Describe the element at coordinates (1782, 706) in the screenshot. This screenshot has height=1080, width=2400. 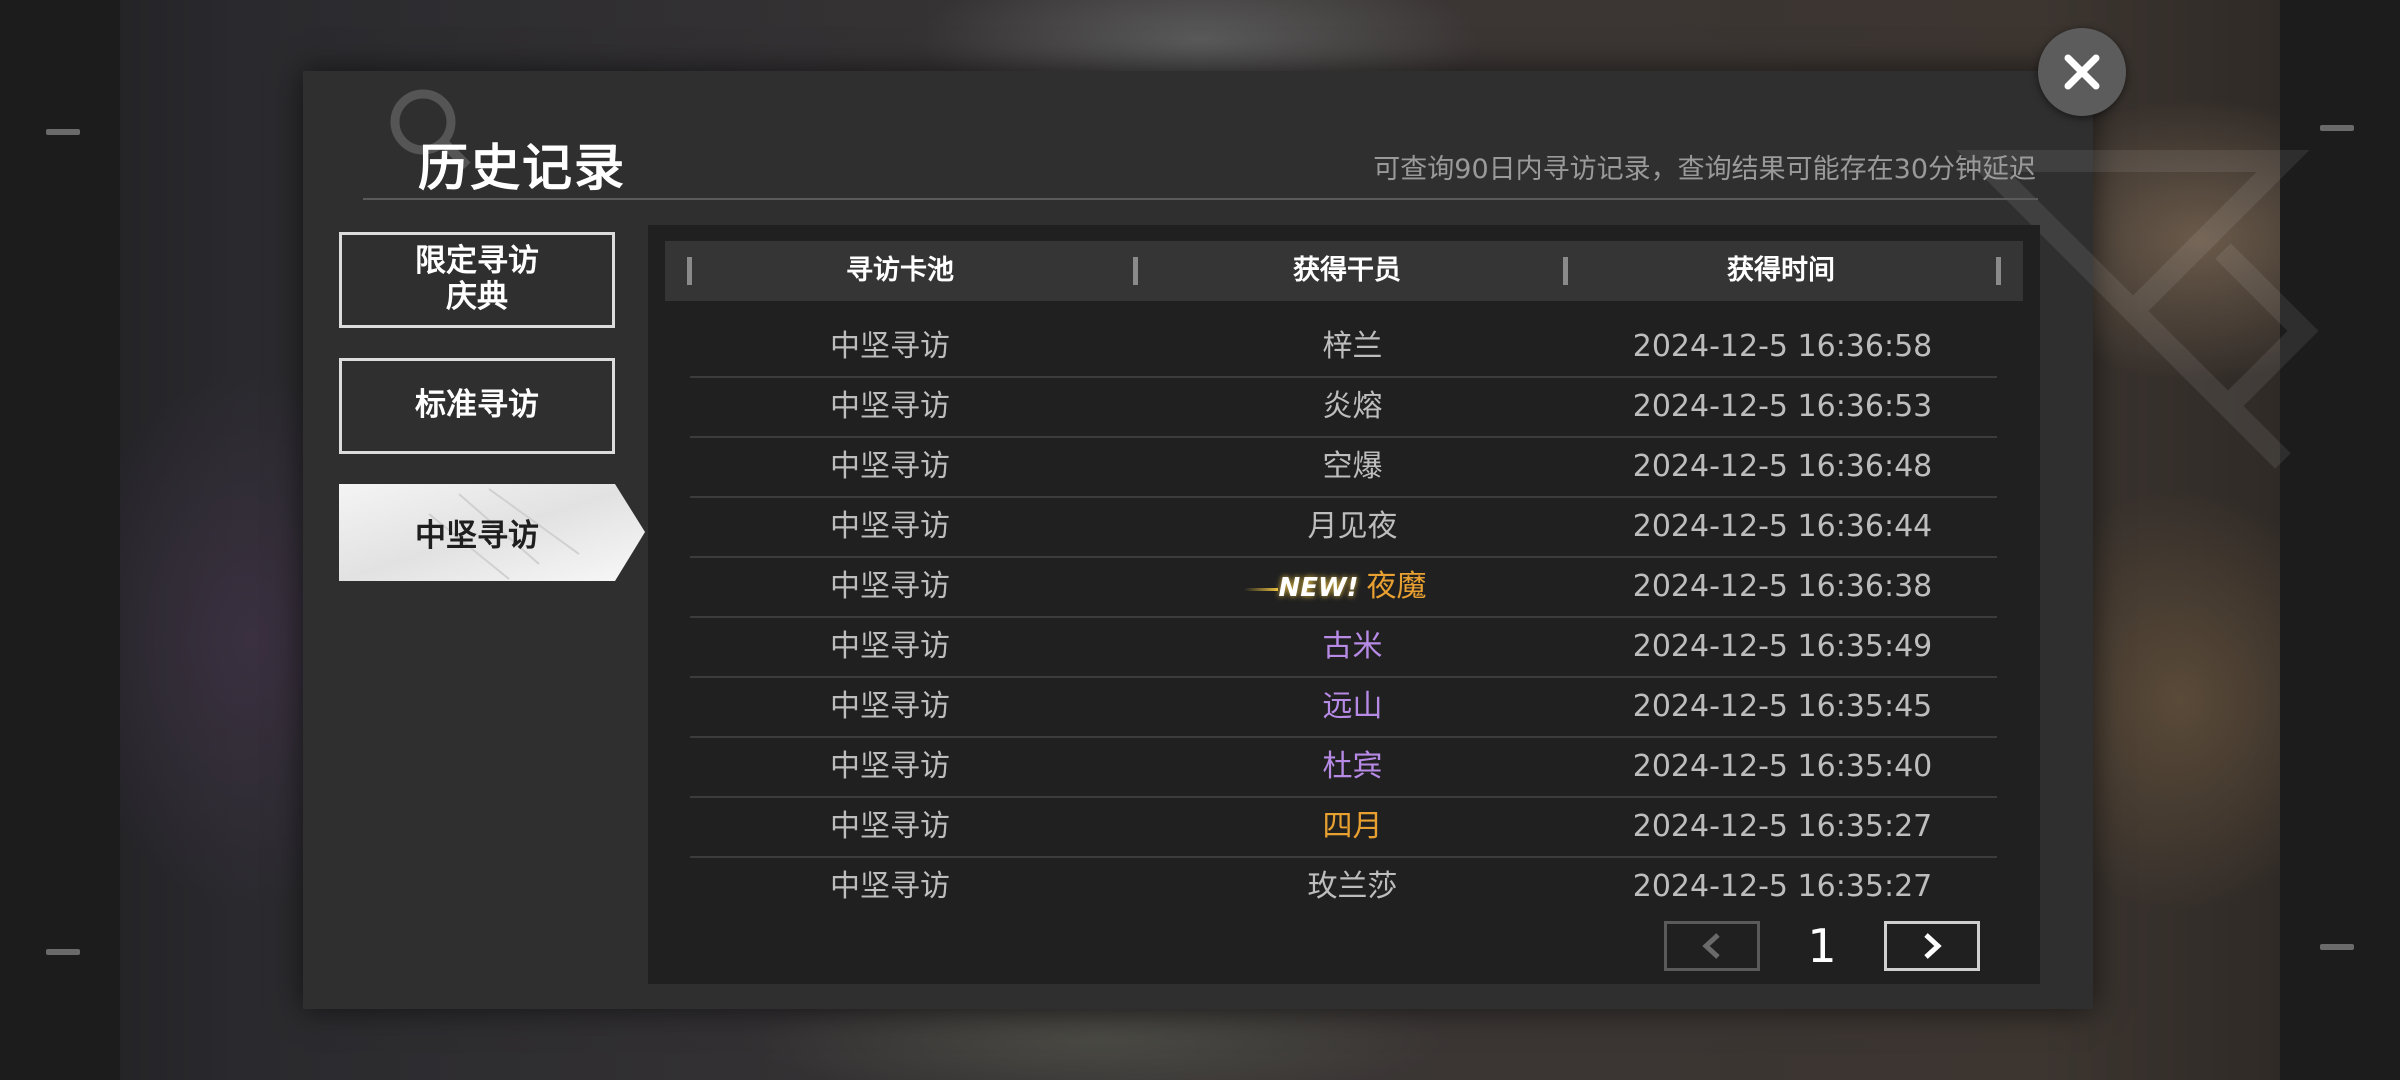
I see `cell-time: 2024-12-5 16:35:45` at that location.